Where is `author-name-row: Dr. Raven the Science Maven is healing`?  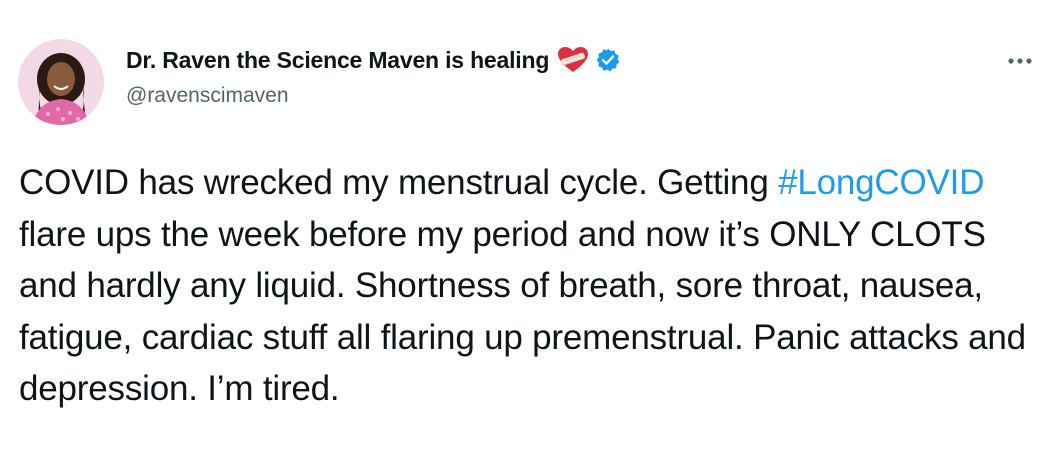 author-name-row: Dr. Raven the Science Maven is healing is located at coordinates (373, 60).